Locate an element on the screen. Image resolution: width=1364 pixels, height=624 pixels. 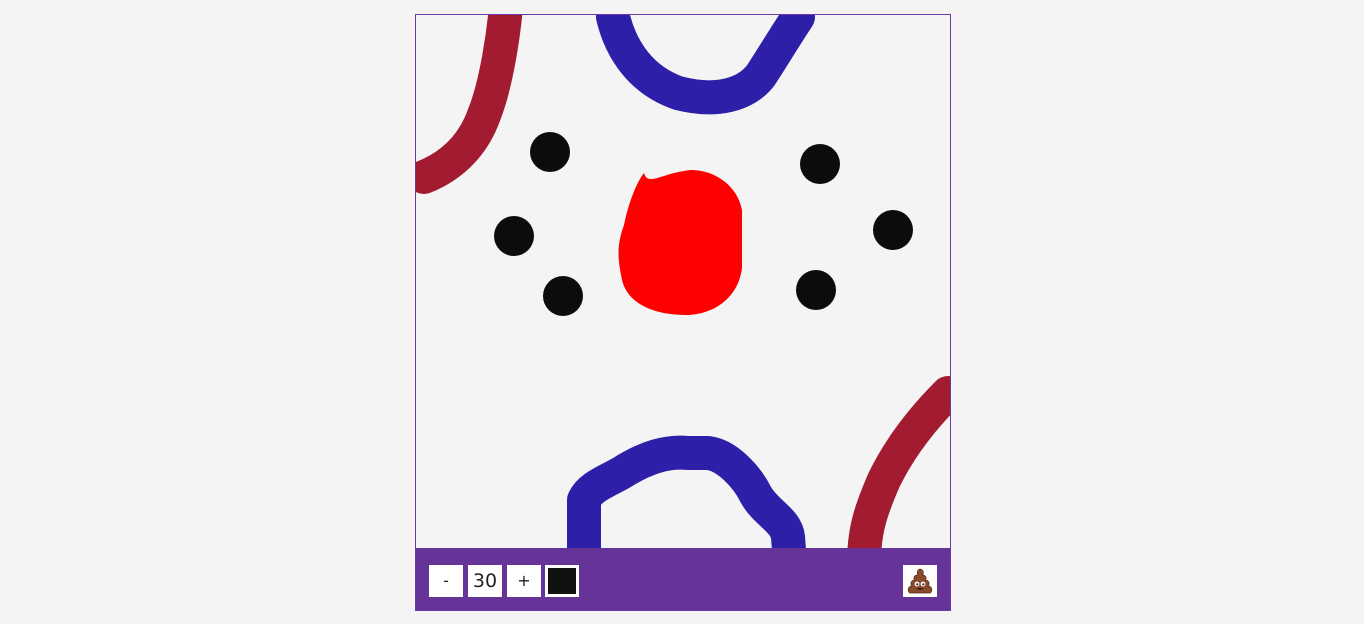
stroke-dark-red-top-left is located at coordinates (469, 104).